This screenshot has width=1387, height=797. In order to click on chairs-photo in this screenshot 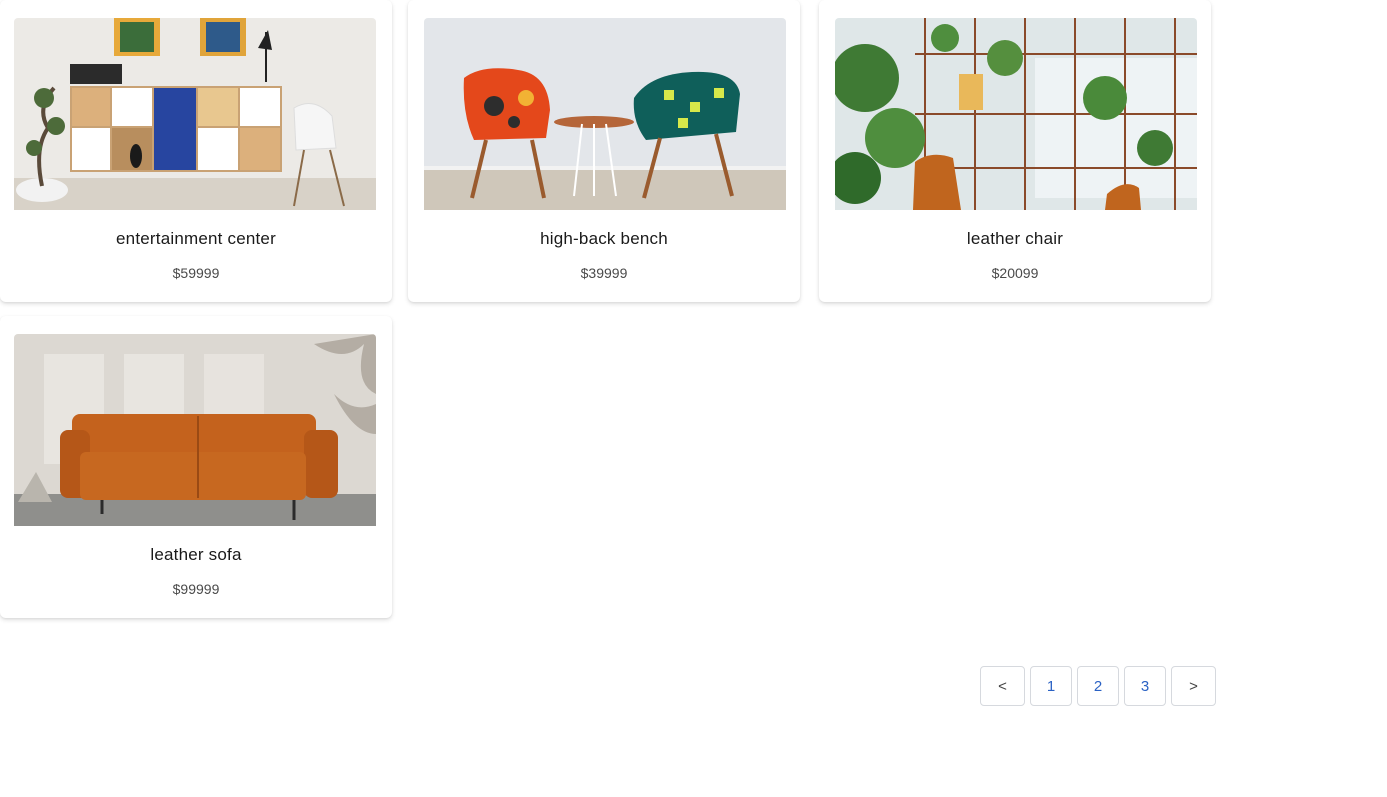, I will do `click(605, 114)`.